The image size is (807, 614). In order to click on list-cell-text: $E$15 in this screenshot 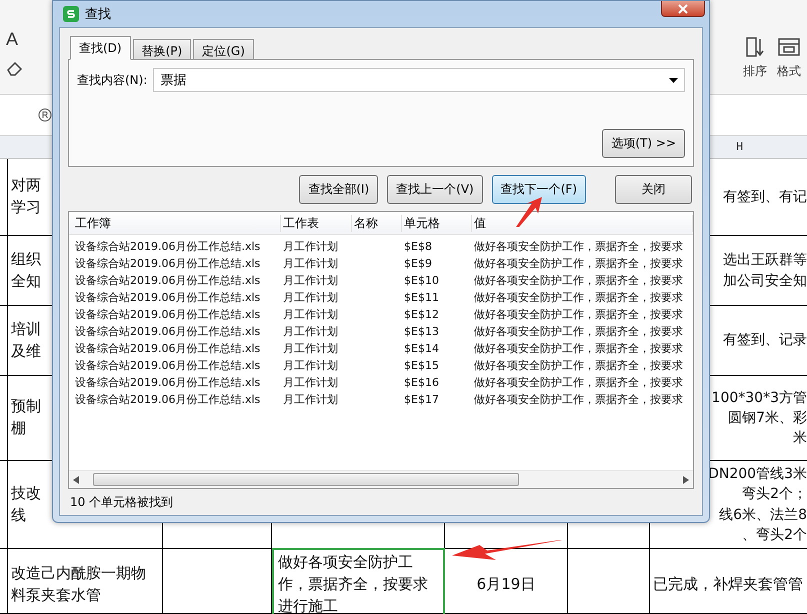, I will do `click(421, 366)`.